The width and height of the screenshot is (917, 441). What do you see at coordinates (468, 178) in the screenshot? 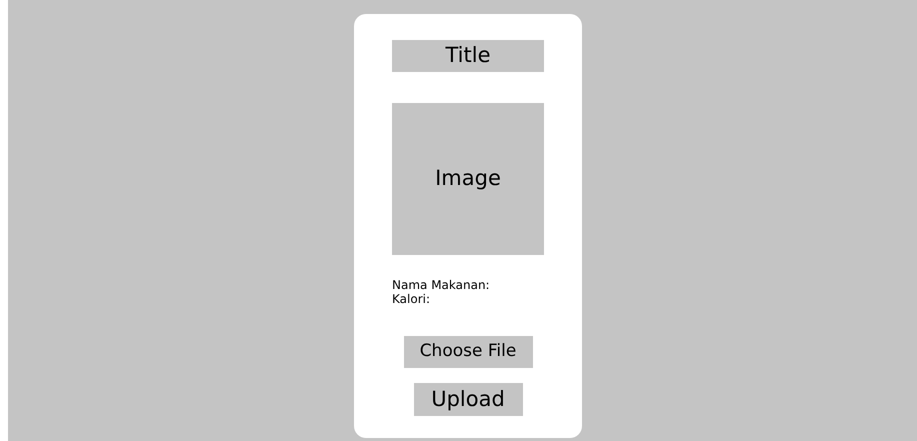
I see `image-text: Image` at bounding box center [468, 178].